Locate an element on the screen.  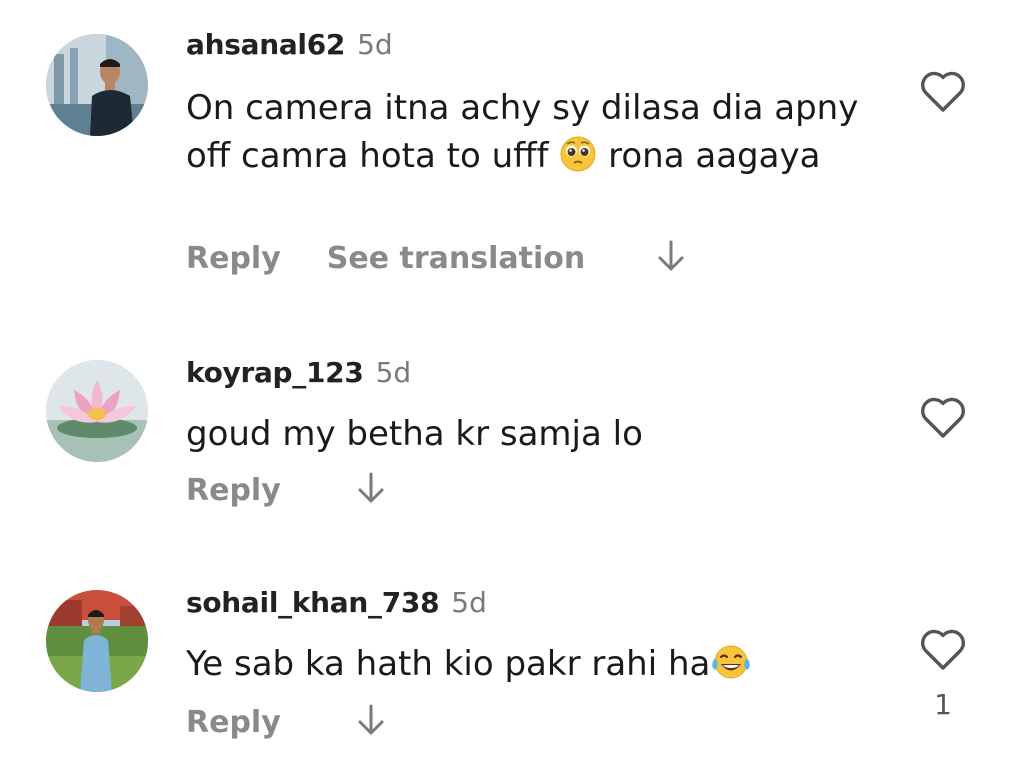
username: ahsanal62 is located at coordinates (265, 44).